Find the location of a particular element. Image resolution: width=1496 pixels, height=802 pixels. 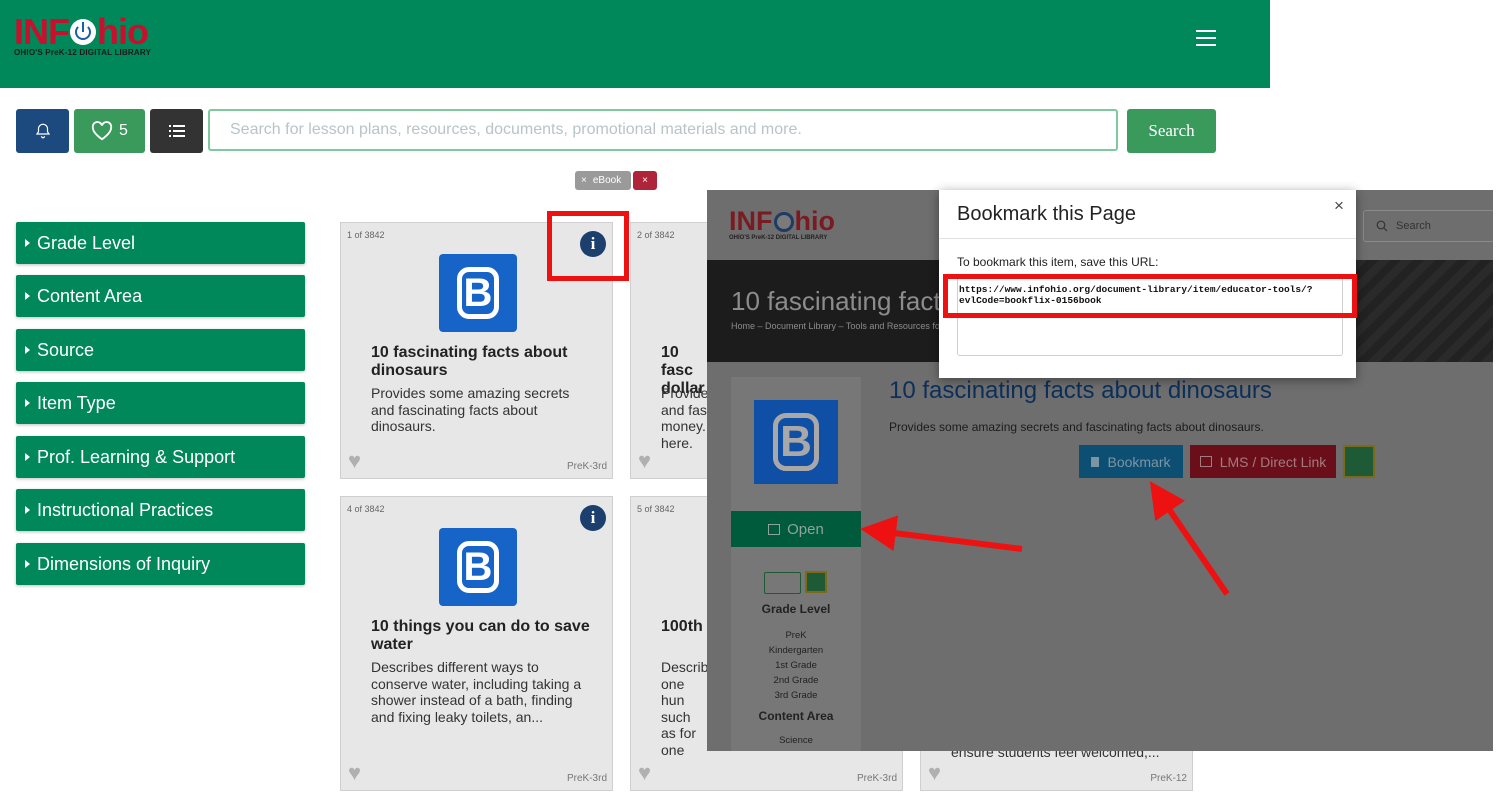

arrow-to-open is located at coordinates (941, 533).